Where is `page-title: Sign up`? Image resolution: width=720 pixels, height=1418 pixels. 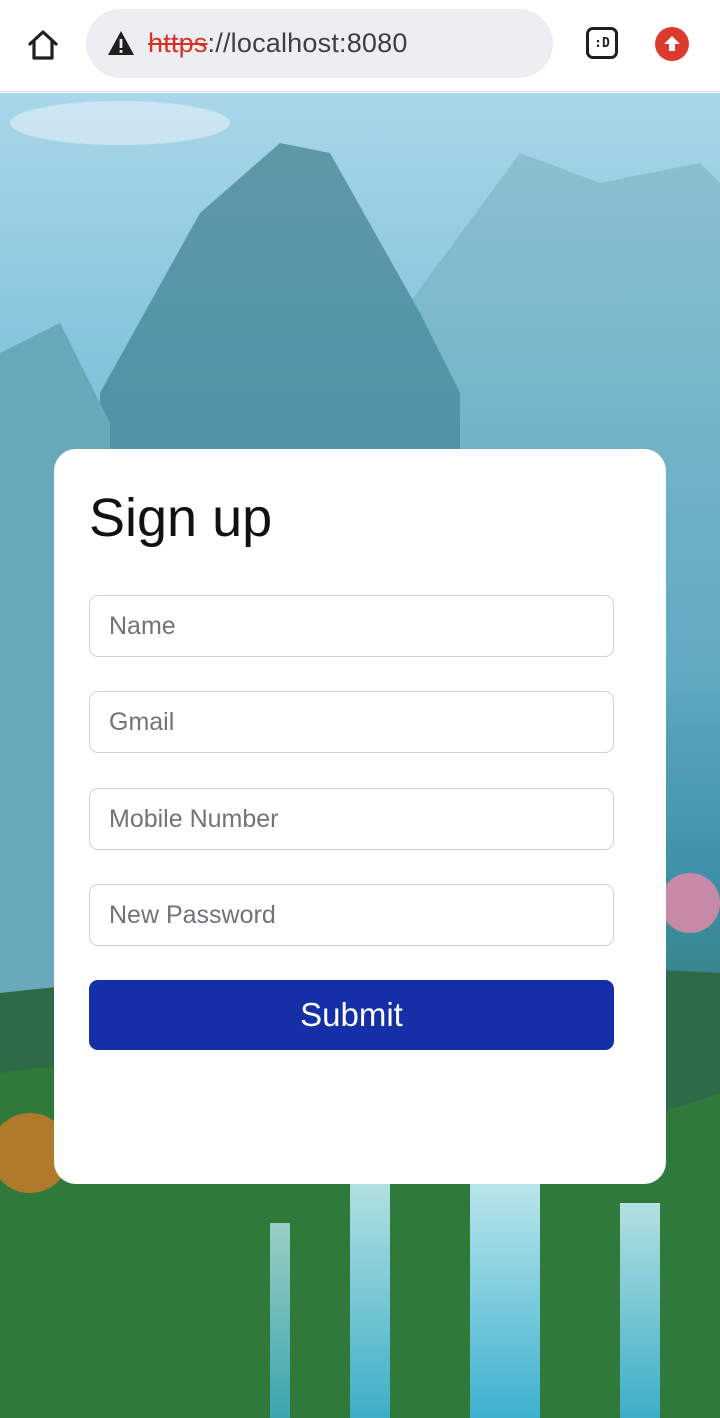 page-title: Sign up is located at coordinates (181, 518).